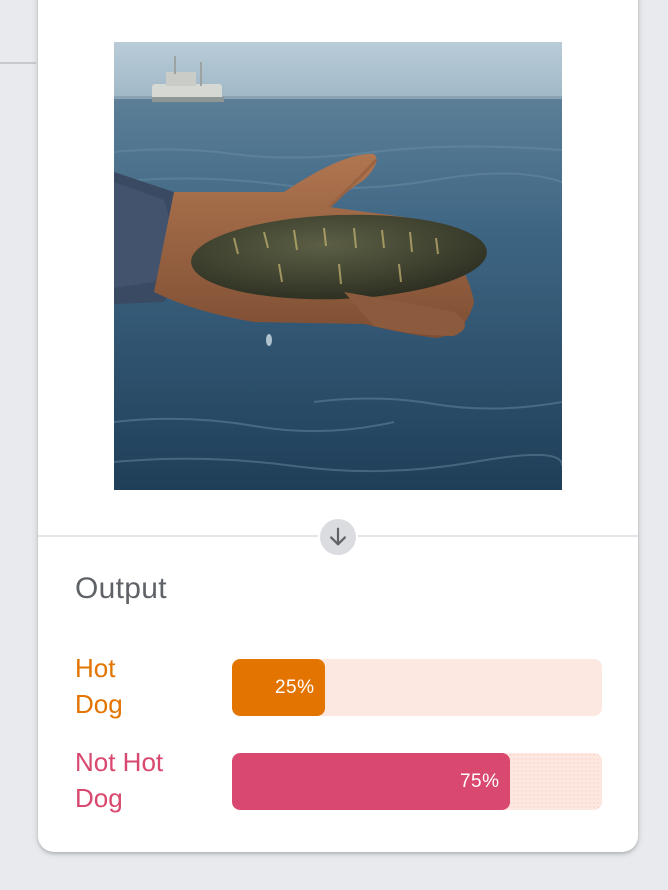  What do you see at coordinates (18, 63) in the screenshot?
I see `side-rule` at bounding box center [18, 63].